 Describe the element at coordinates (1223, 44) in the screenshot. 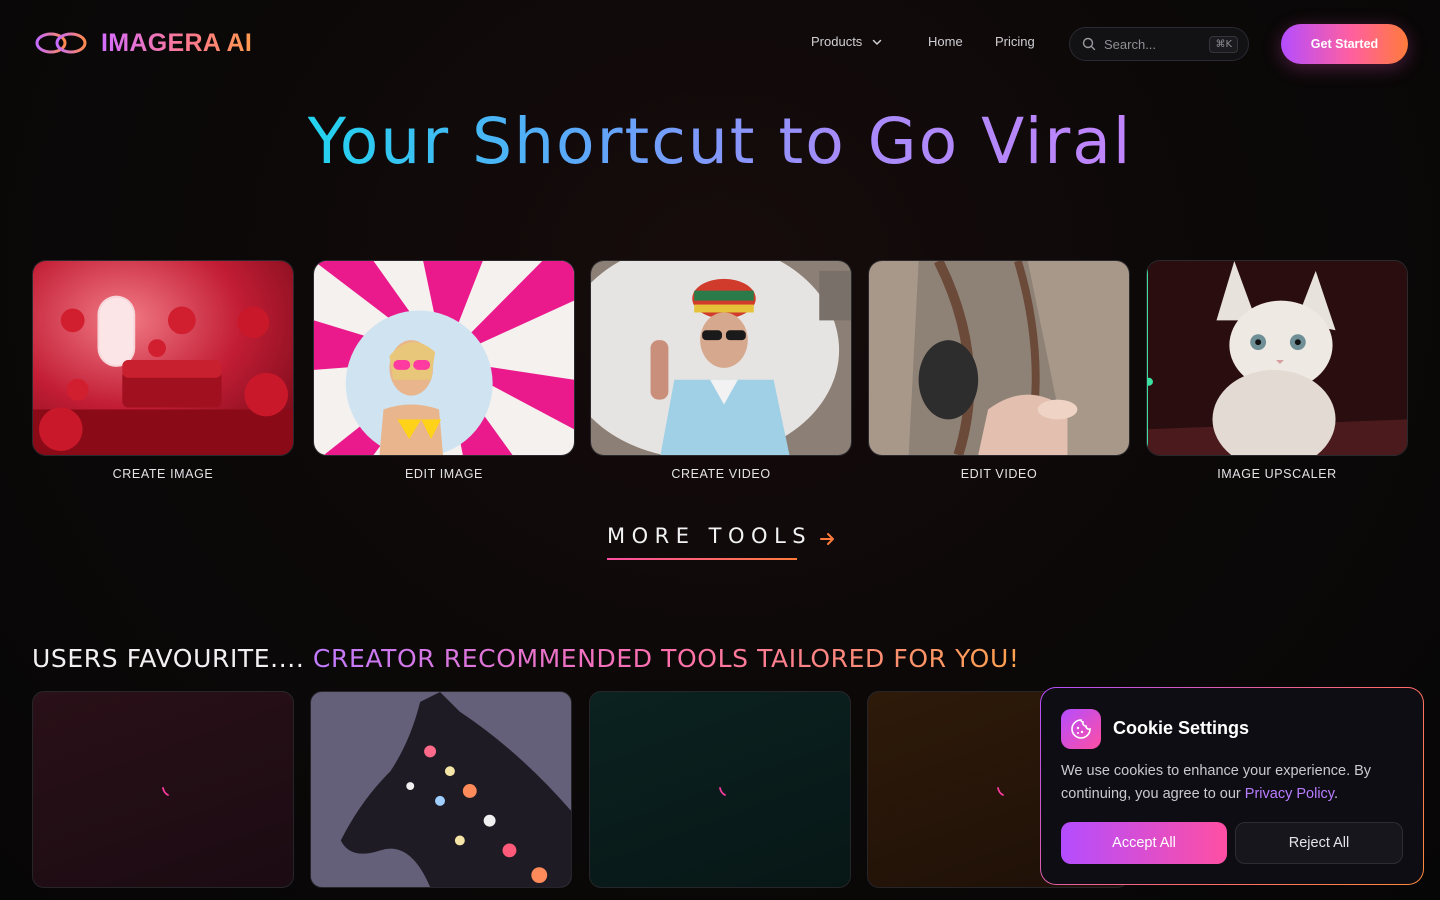

I see `search-shortcut: ⌘K` at that location.